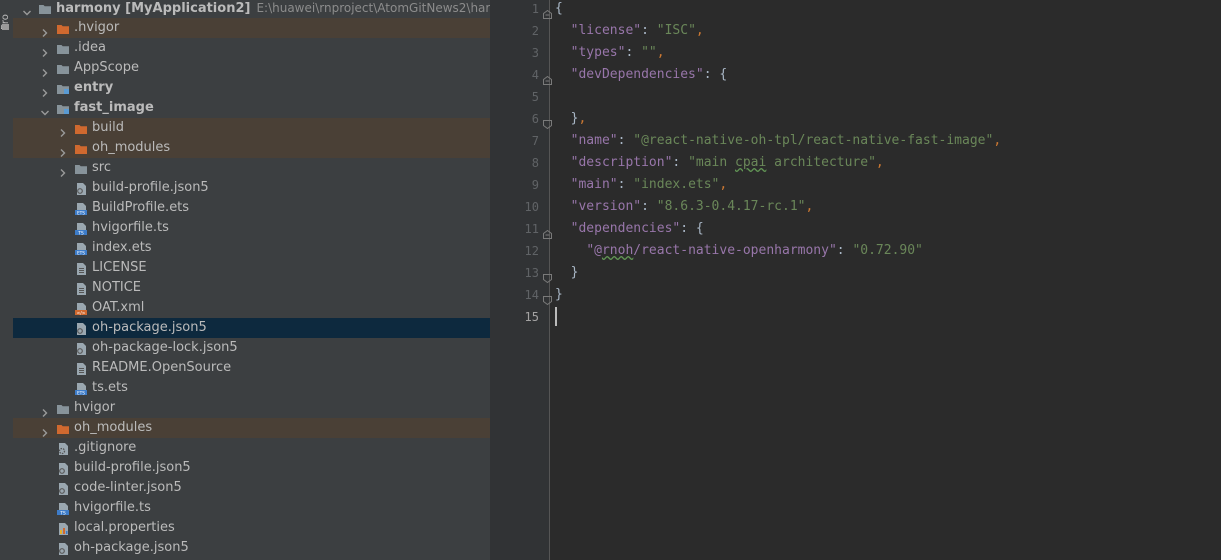 The height and width of the screenshot is (560, 1221). Describe the element at coordinates (251, 528) in the screenshot. I see `tree-row: local.properties` at that location.